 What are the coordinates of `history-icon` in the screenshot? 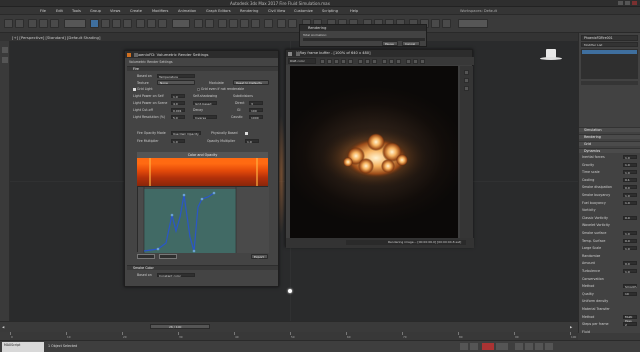 It's located at (466, 88).